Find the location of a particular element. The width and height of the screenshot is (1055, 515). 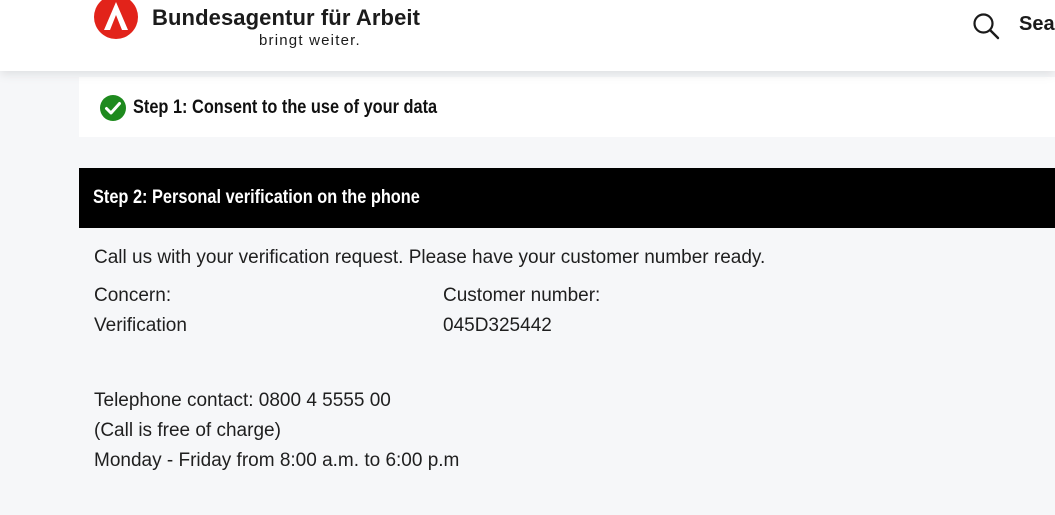

search-icon is located at coordinates (986, 26).